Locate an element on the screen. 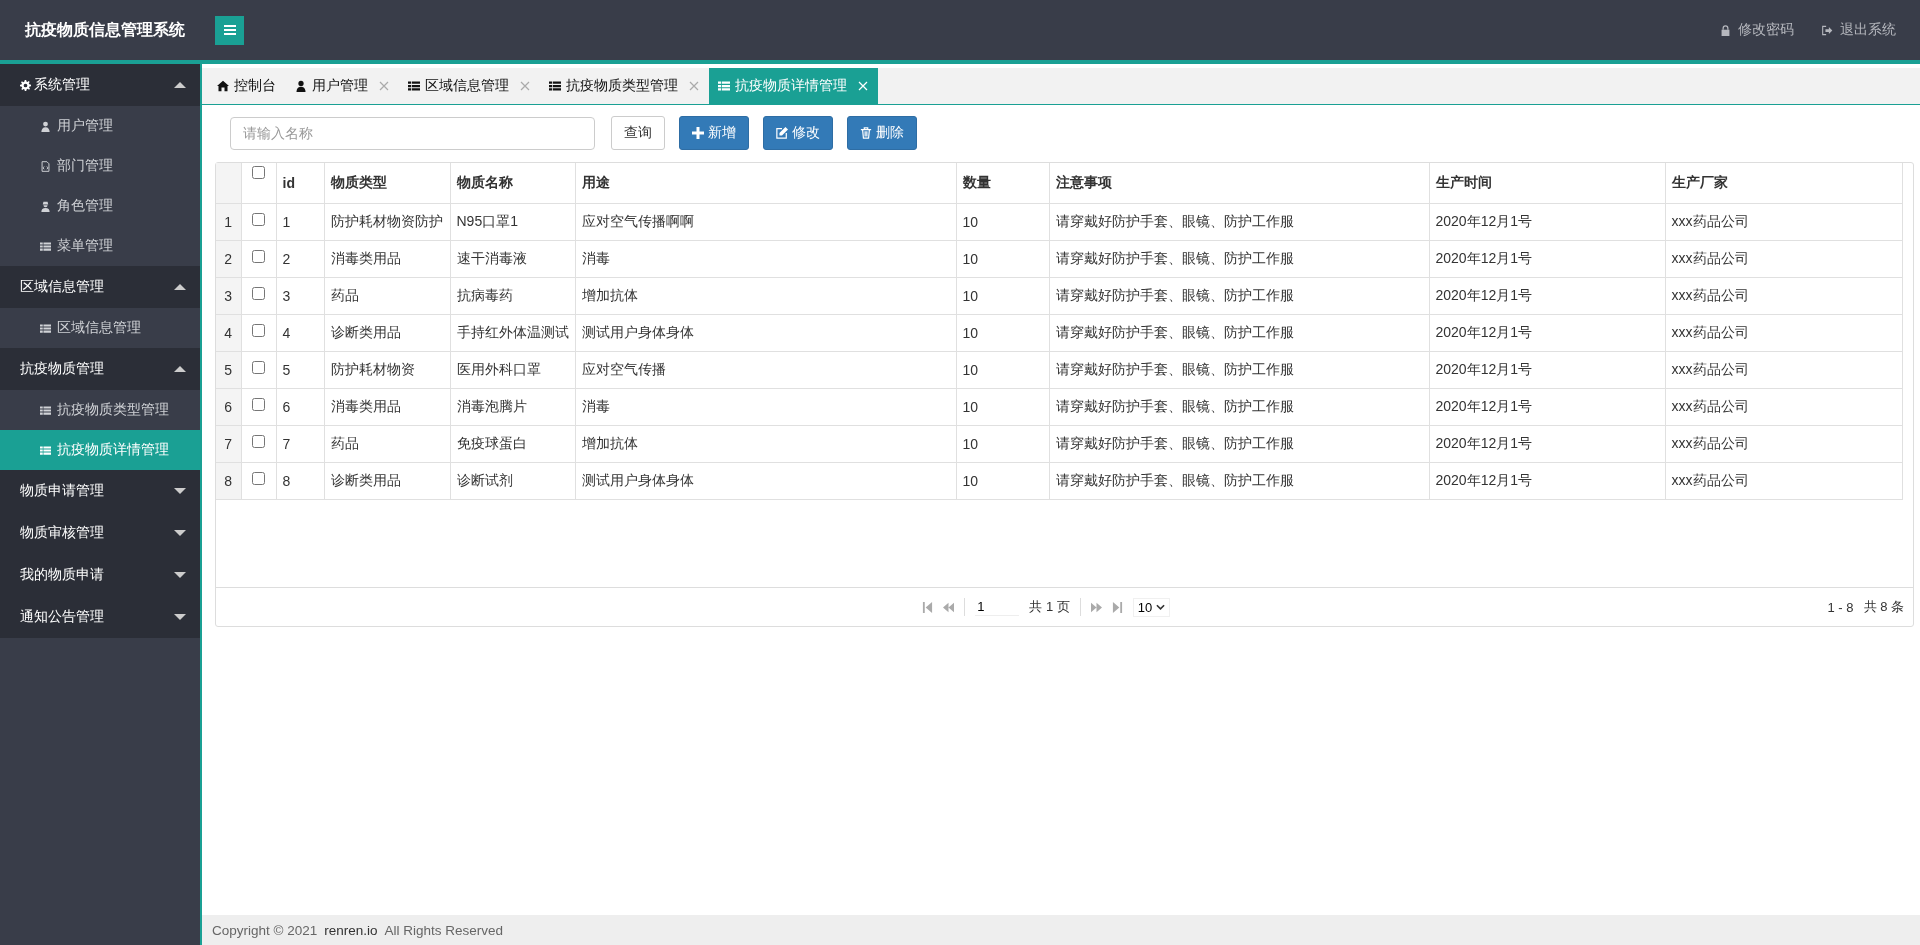 Image resolution: width=1920 pixels, height=945 pixels. search-field: 请输入名称 is located at coordinates (412, 133).